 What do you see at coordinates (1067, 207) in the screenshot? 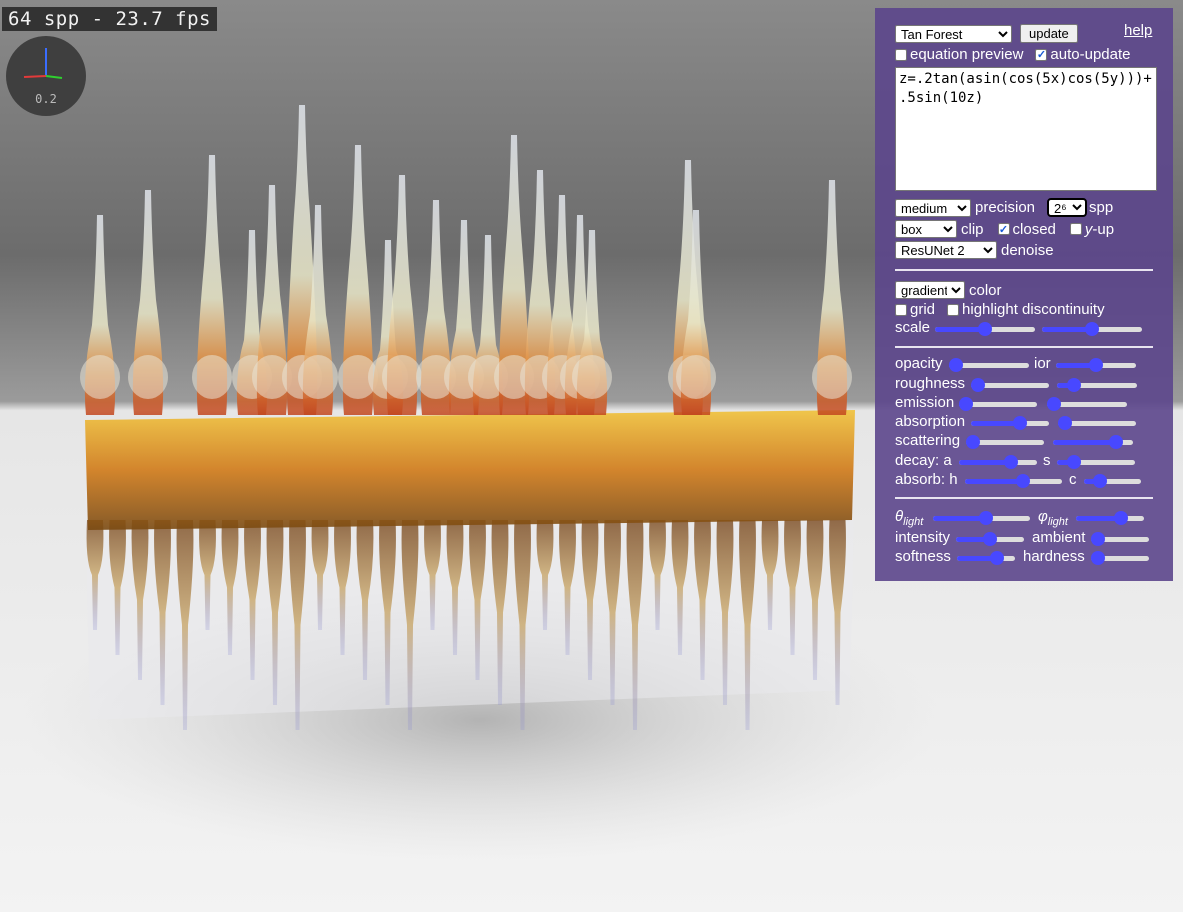
I see `spp-select: 2⁶` at bounding box center [1067, 207].